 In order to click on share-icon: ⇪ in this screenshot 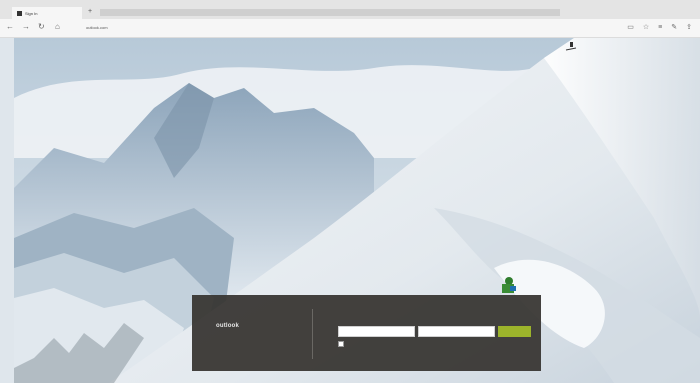, I will do `click(689, 28)`.